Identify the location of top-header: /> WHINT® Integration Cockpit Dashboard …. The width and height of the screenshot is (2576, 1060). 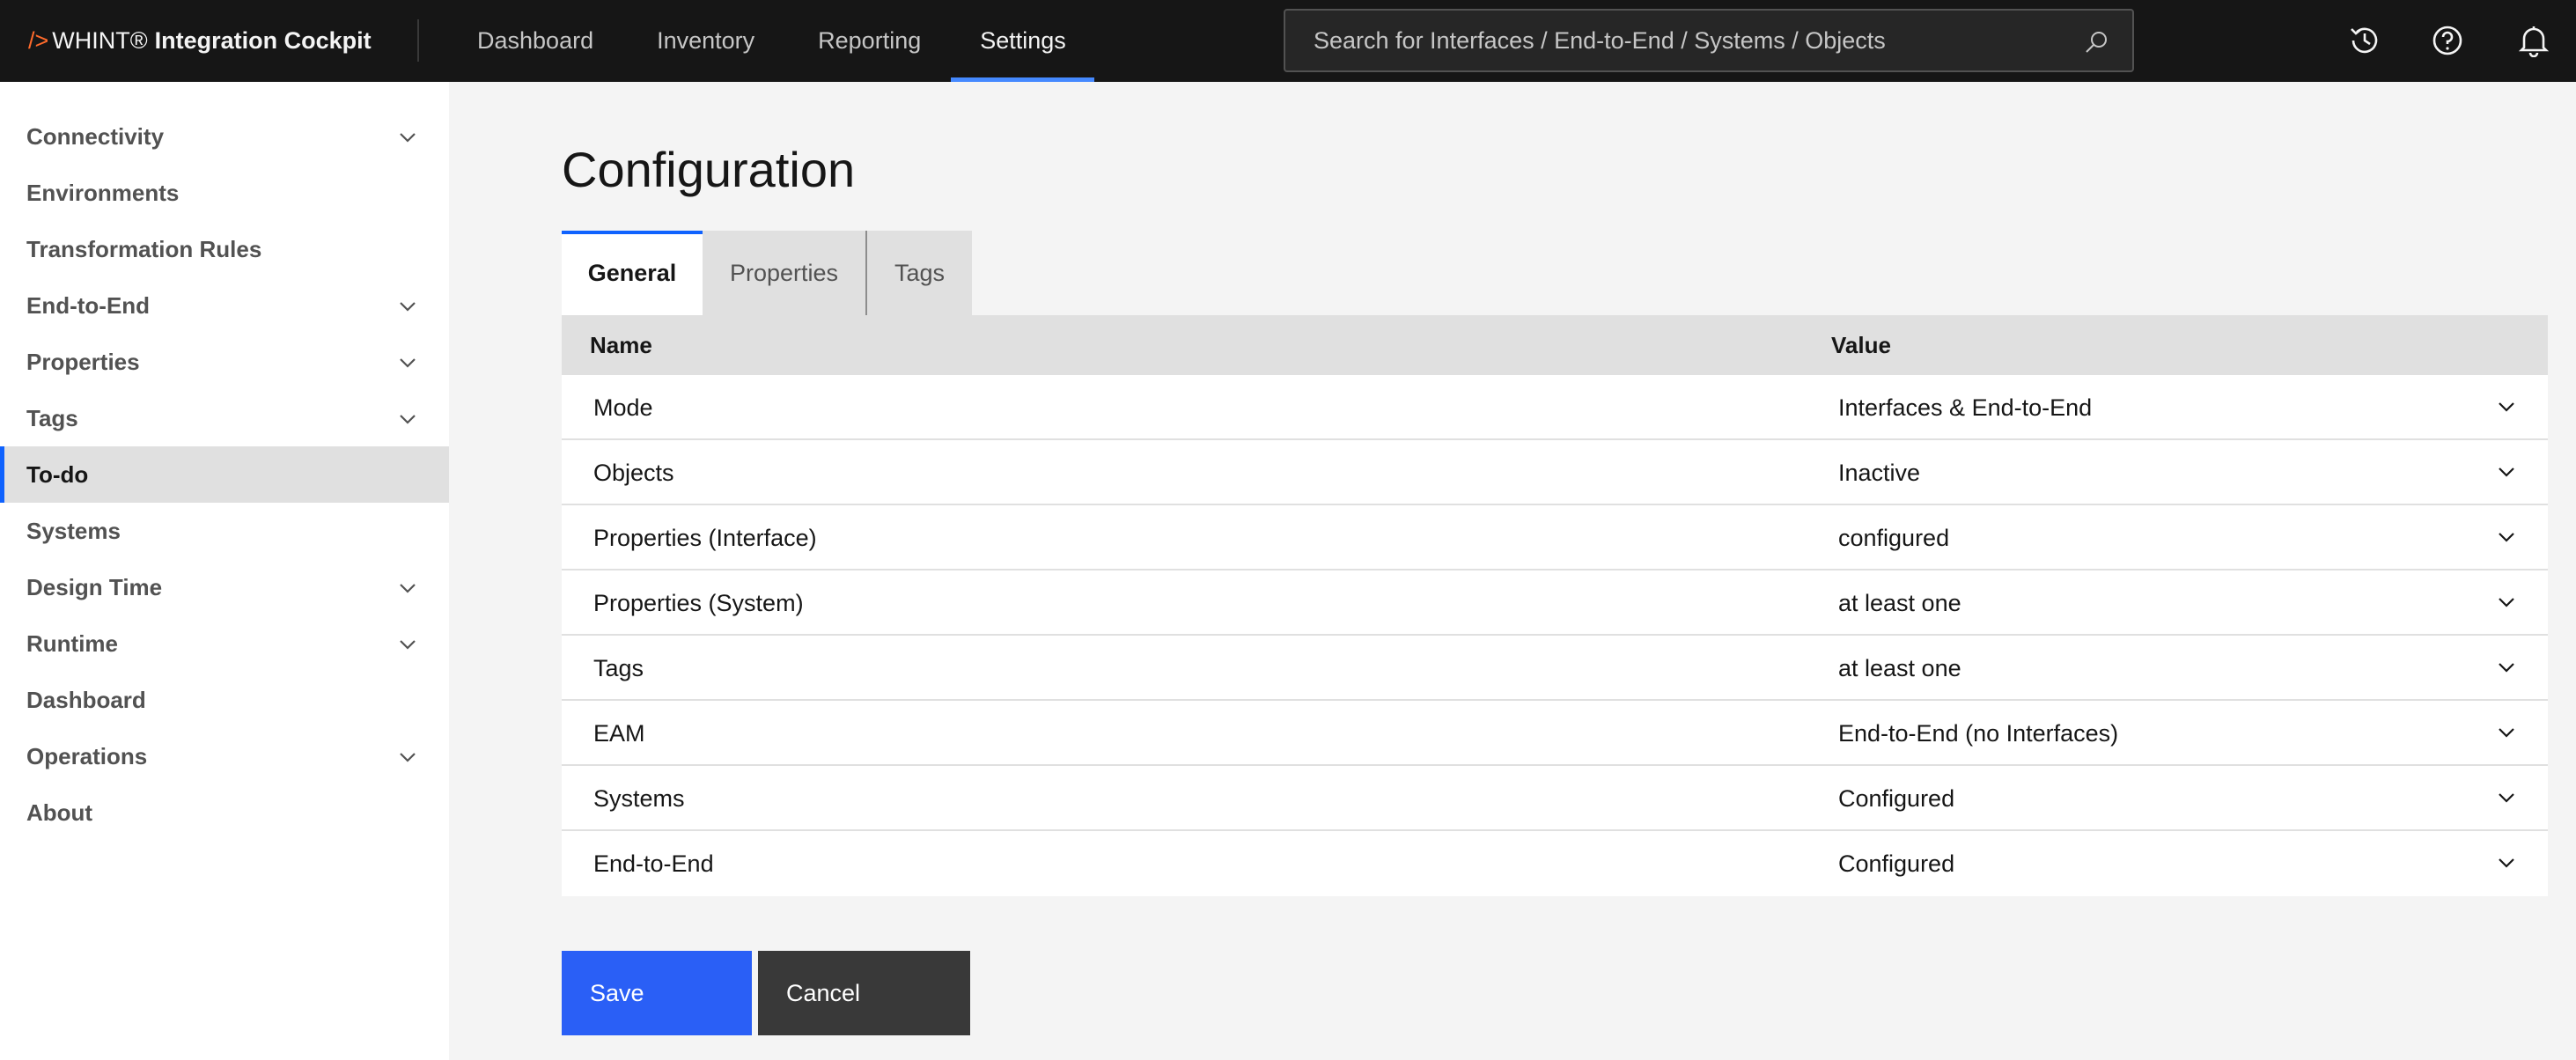
(1288, 41).